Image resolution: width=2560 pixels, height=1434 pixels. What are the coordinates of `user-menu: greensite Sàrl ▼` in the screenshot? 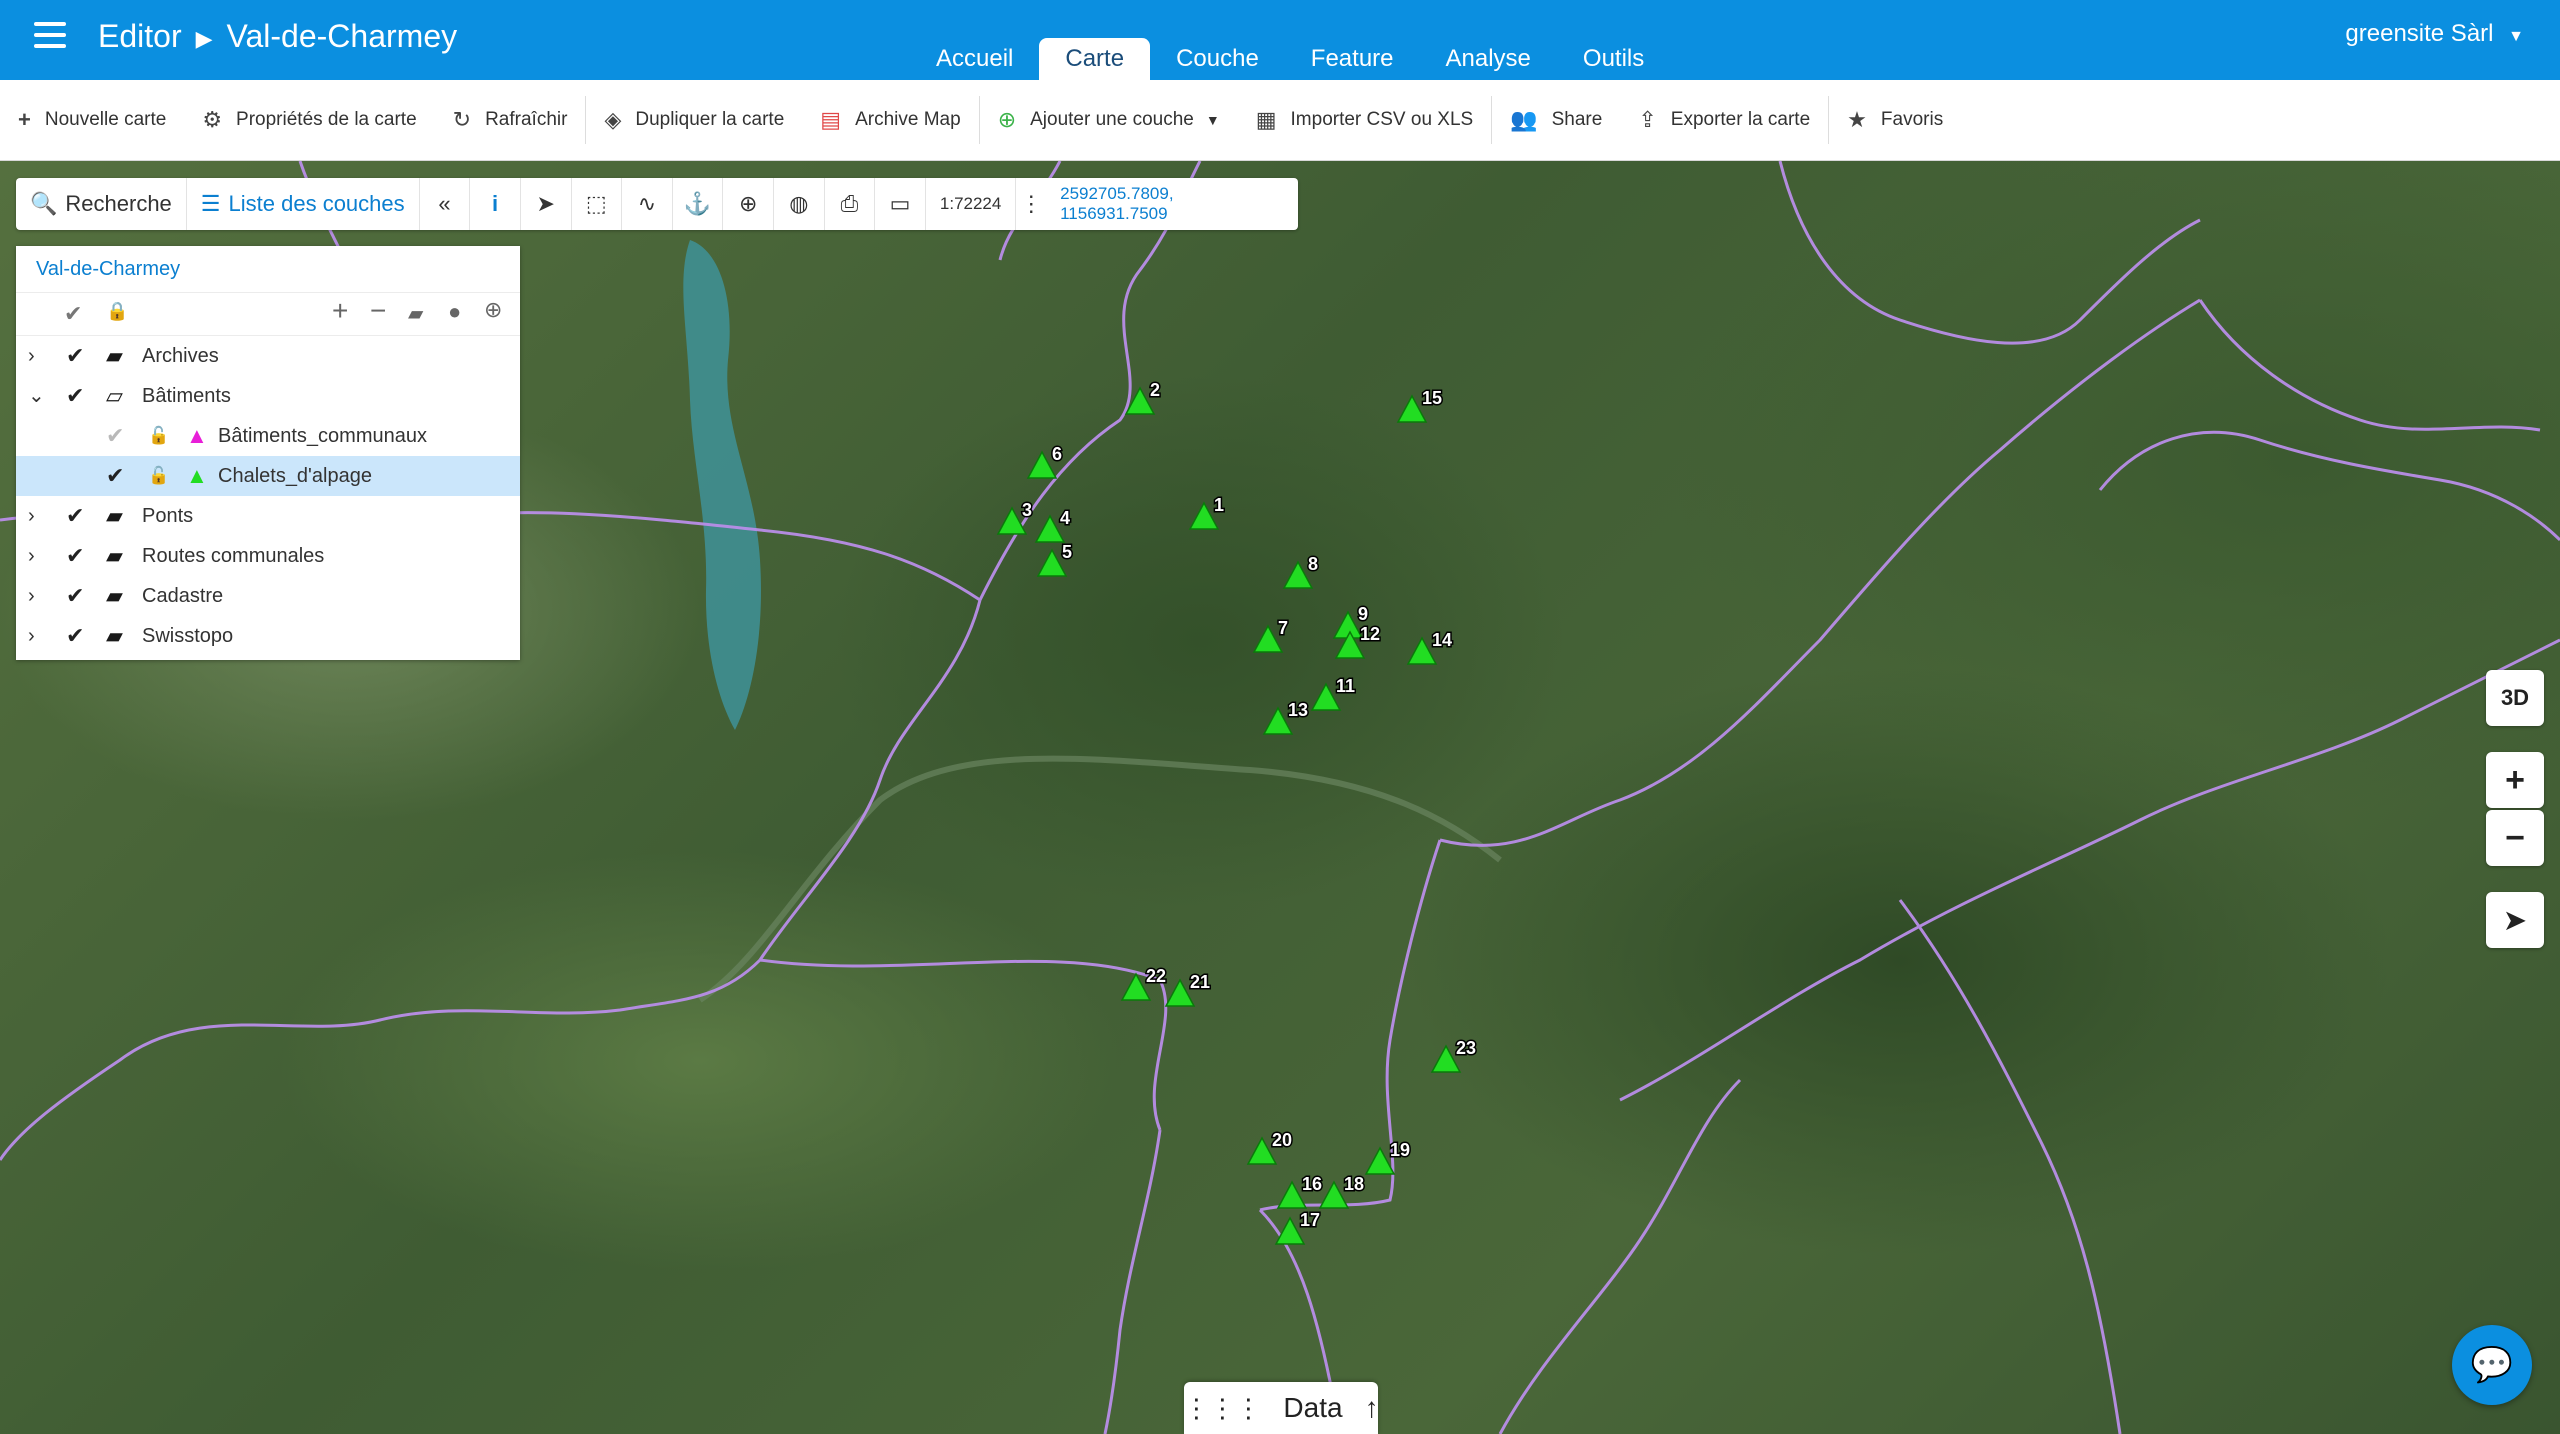 It's located at (2434, 34).